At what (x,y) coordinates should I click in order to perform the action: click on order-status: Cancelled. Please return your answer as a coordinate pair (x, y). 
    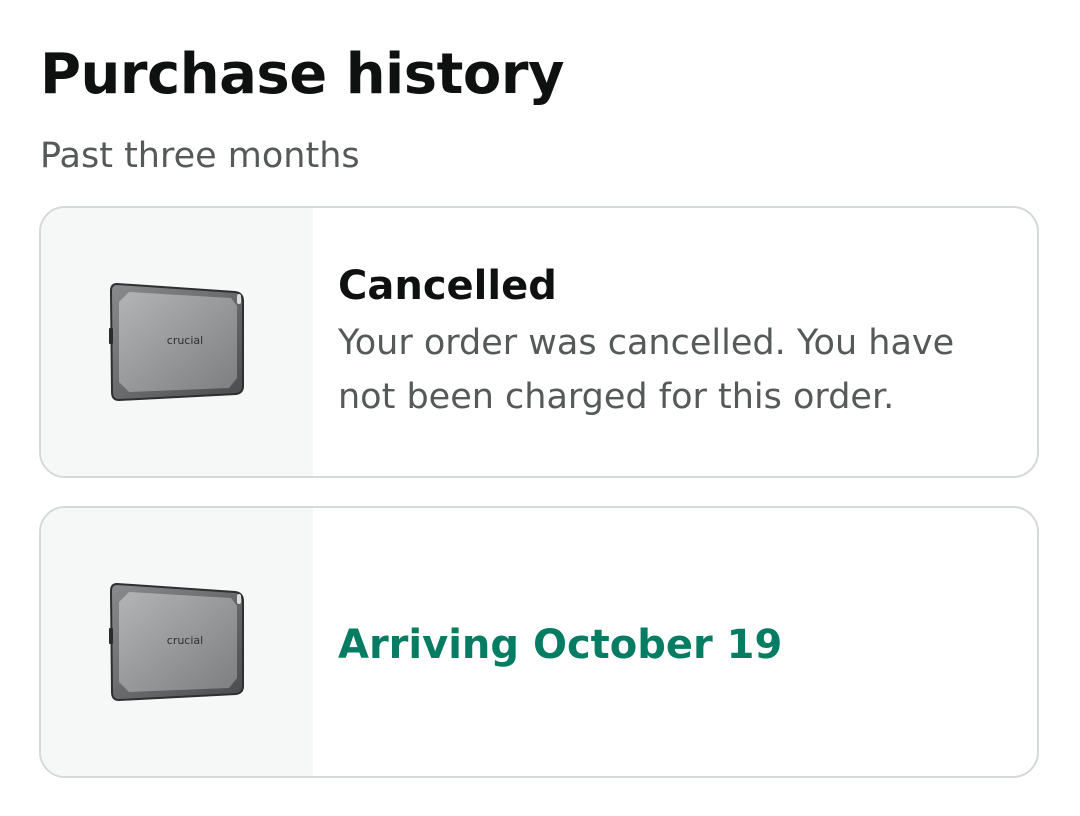
    Looking at the image, I should click on (447, 286).